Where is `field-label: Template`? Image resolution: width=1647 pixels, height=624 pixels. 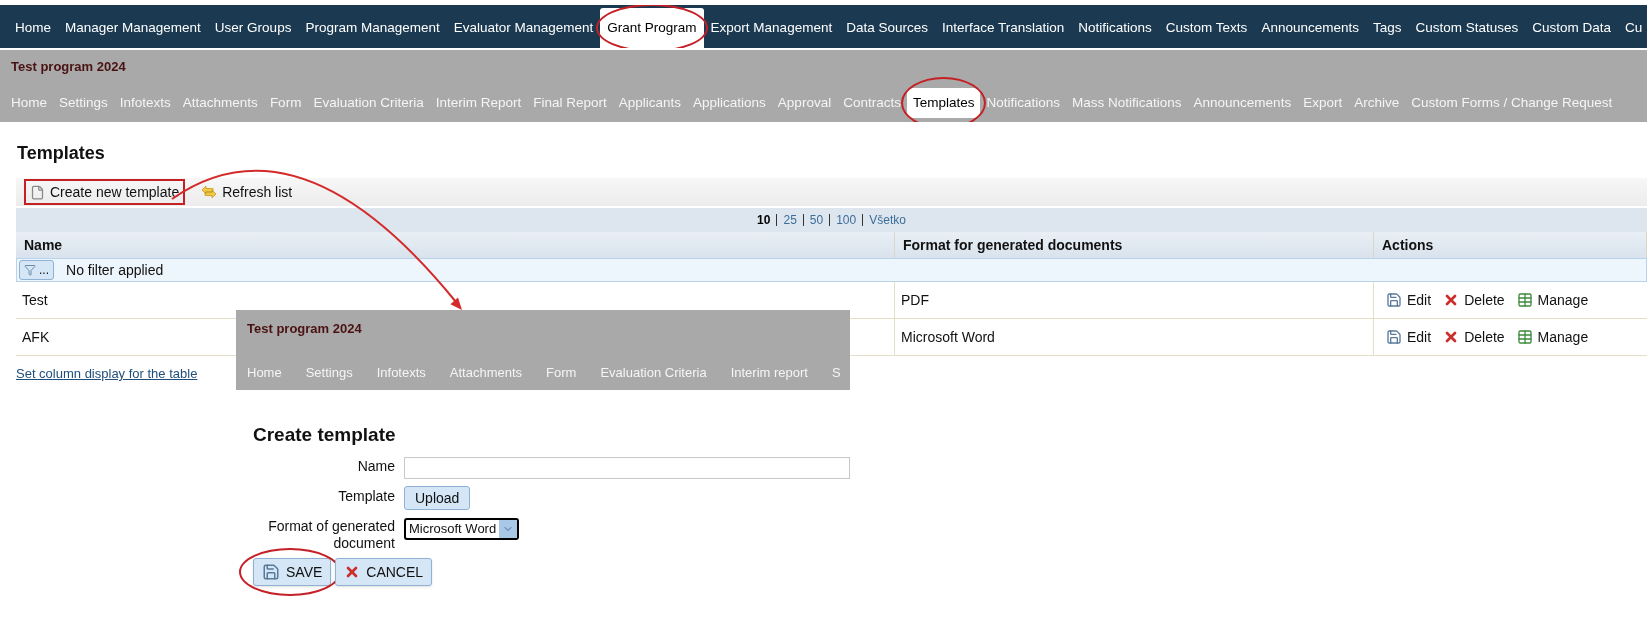
field-label: Template is located at coordinates (366, 495).